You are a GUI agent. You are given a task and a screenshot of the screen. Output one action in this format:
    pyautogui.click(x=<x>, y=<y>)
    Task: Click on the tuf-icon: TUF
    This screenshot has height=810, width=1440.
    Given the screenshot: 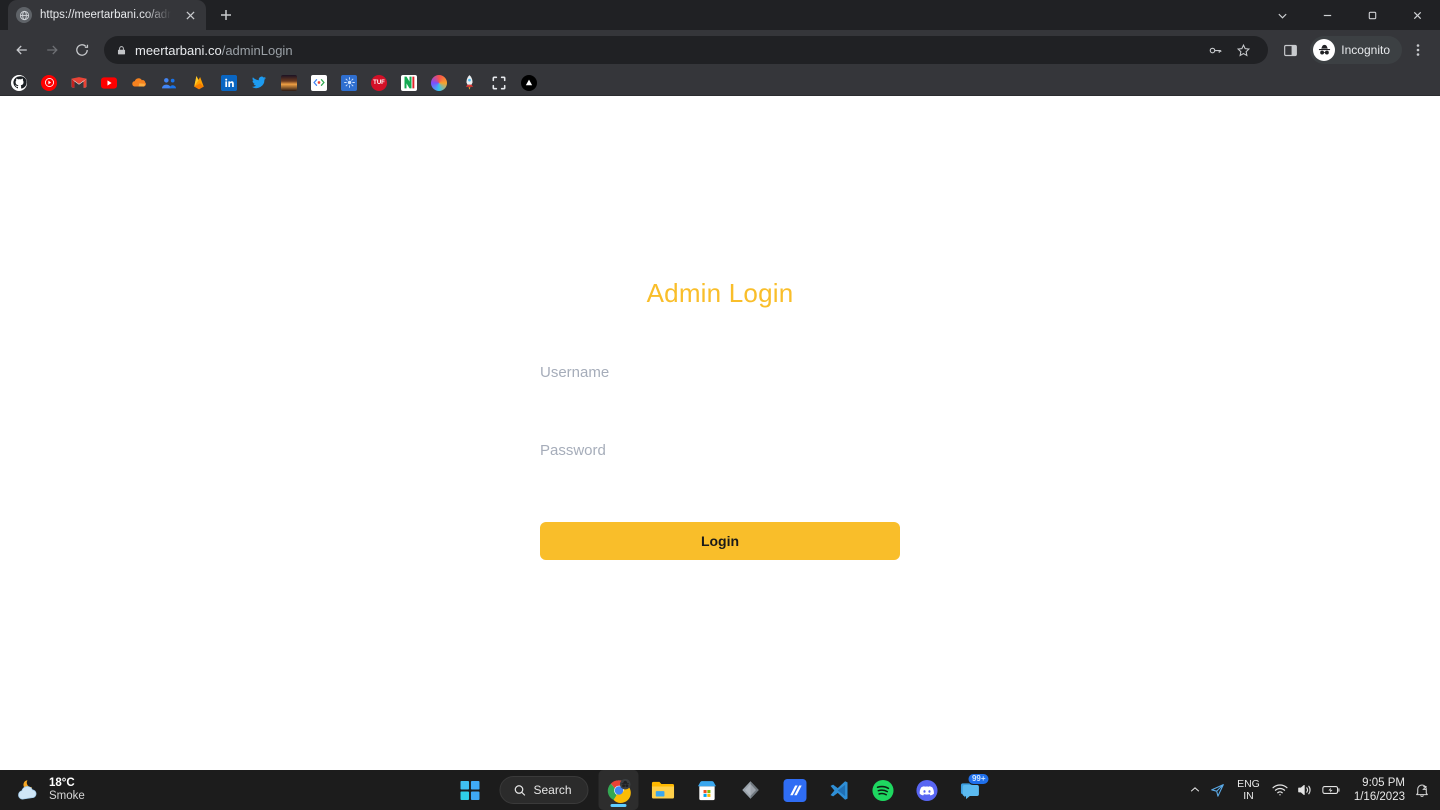 What is the action you would take?
    pyautogui.click(x=379, y=82)
    